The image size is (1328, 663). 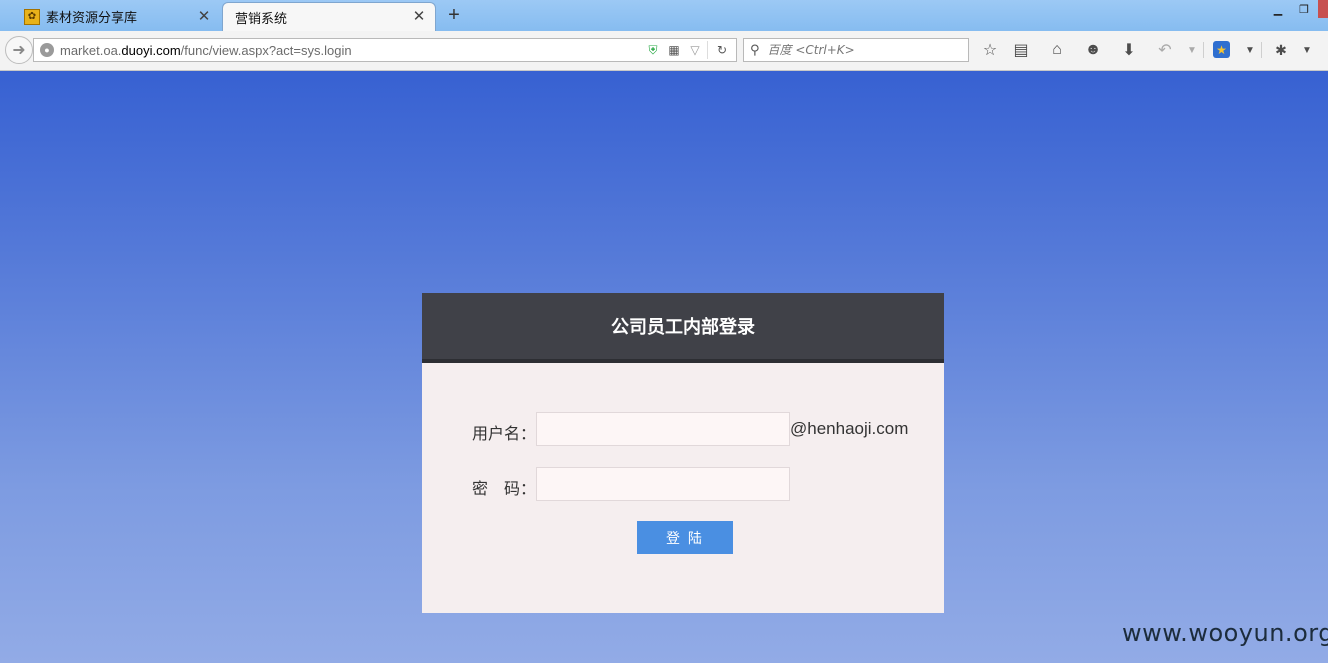 What do you see at coordinates (92, 17) in the screenshot?
I see `tab-title: 素材资源分享库` at bounding box center [92, 17].